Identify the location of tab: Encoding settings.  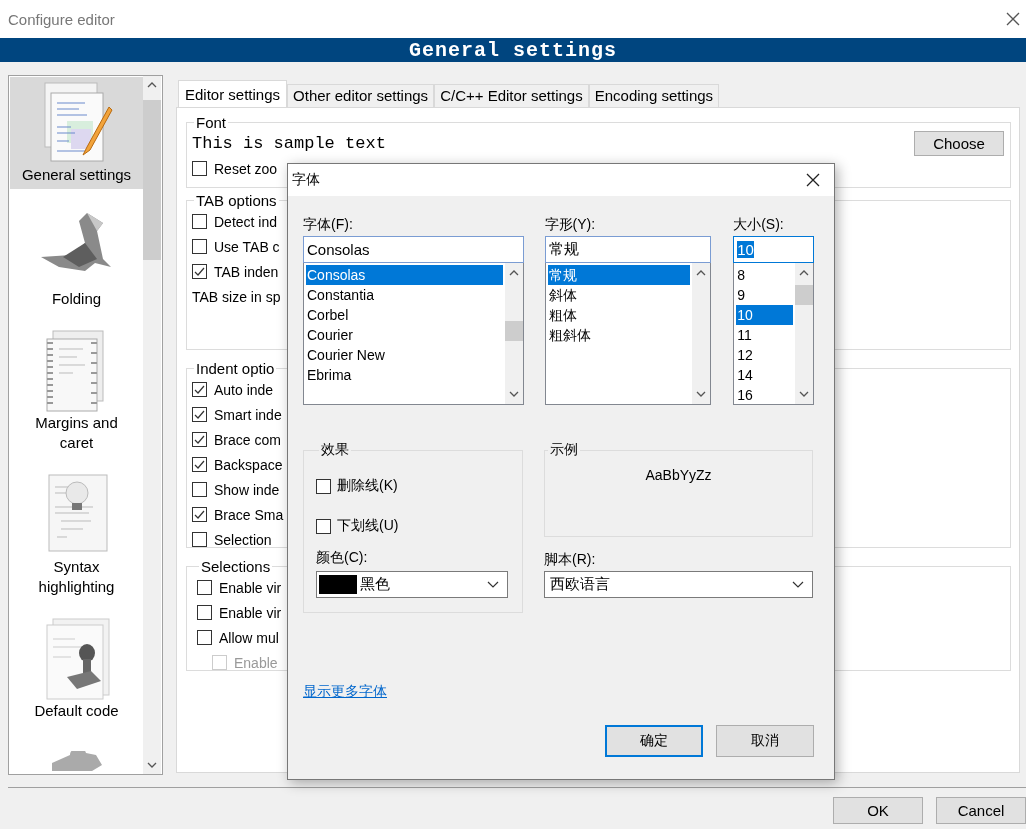
(654, 95).